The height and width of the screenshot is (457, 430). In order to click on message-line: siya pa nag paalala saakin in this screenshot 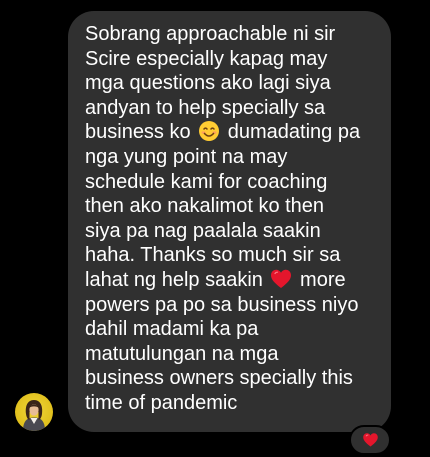, I will do `click(203, 230)`.